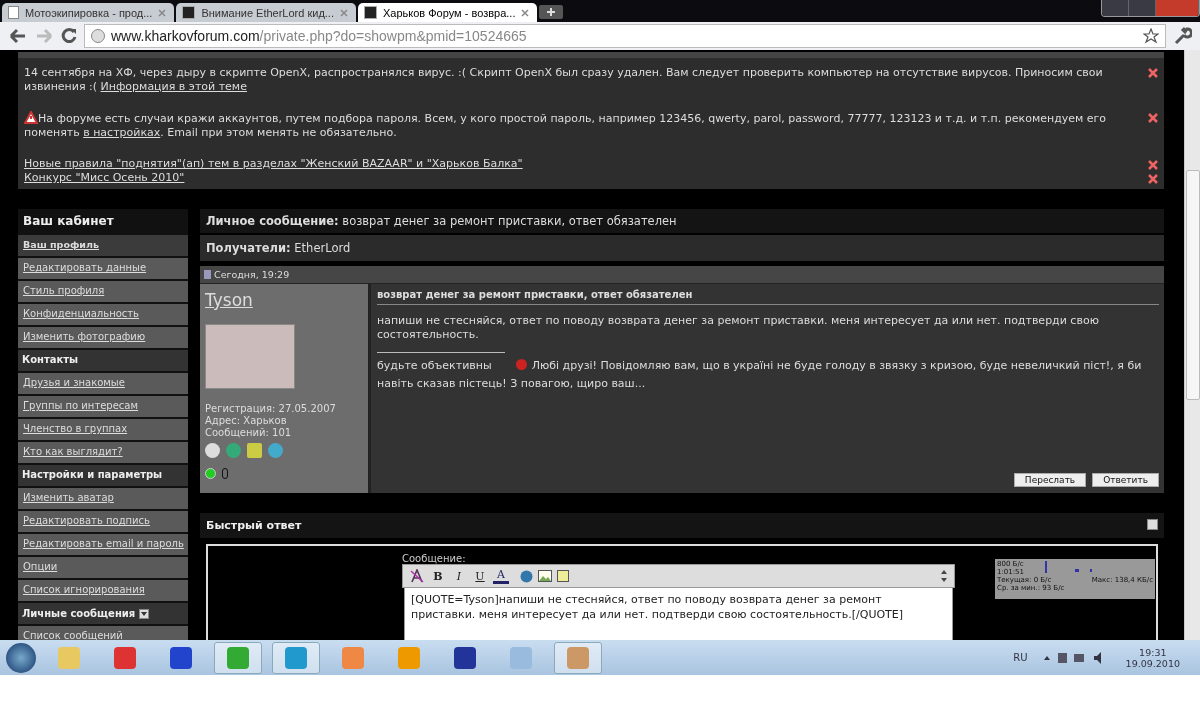  I want to click on sidebar-link: Ваш профиль, so click(103, 245).